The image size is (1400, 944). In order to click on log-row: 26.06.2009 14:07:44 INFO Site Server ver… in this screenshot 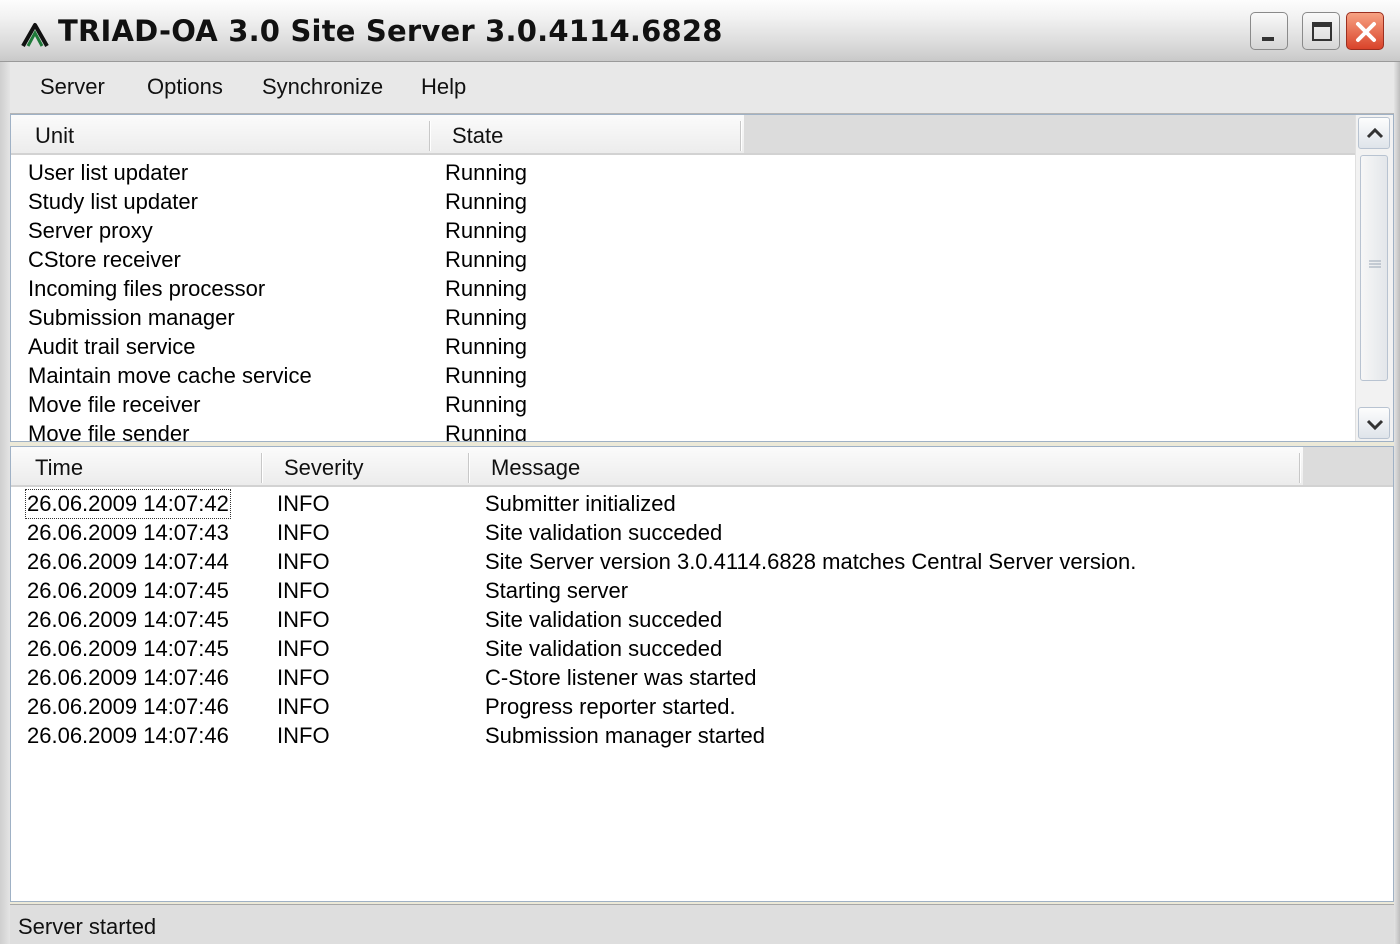, I will do `click(701, 561)`.